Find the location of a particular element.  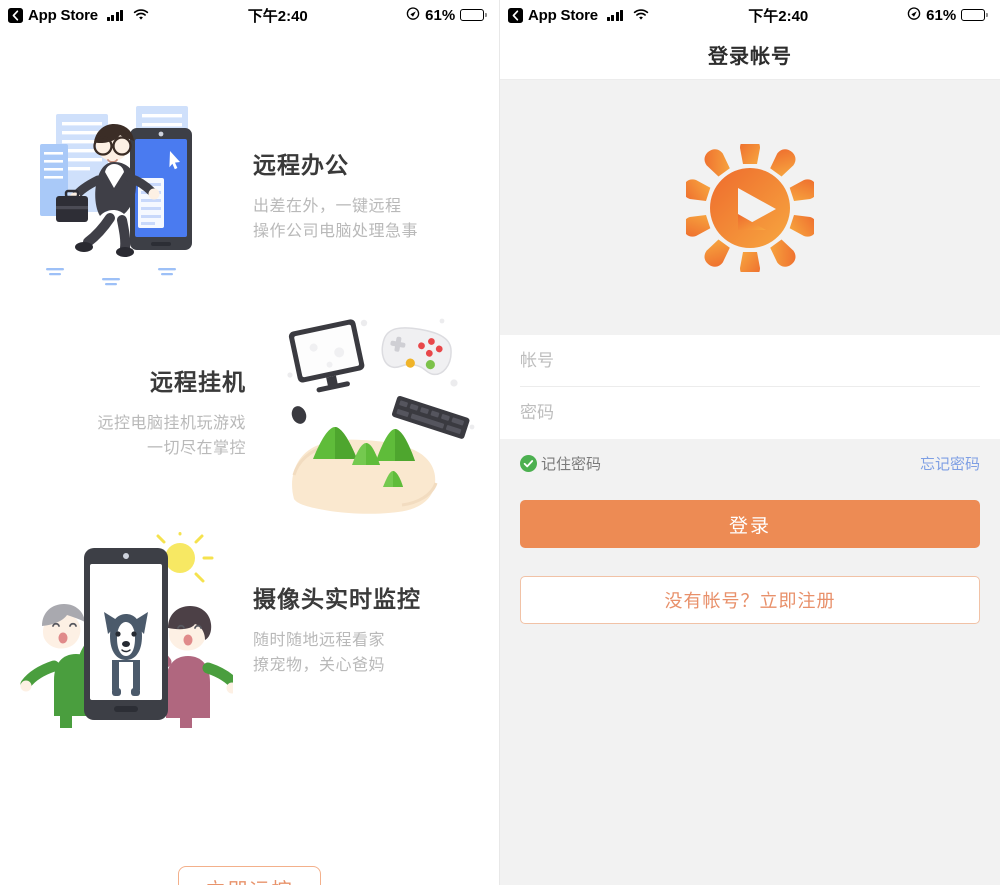

feature-row-remote-office: 远程办公 出差在外，一键远程 操作公司电脑处理急事 is located at coordinates (249, 194).